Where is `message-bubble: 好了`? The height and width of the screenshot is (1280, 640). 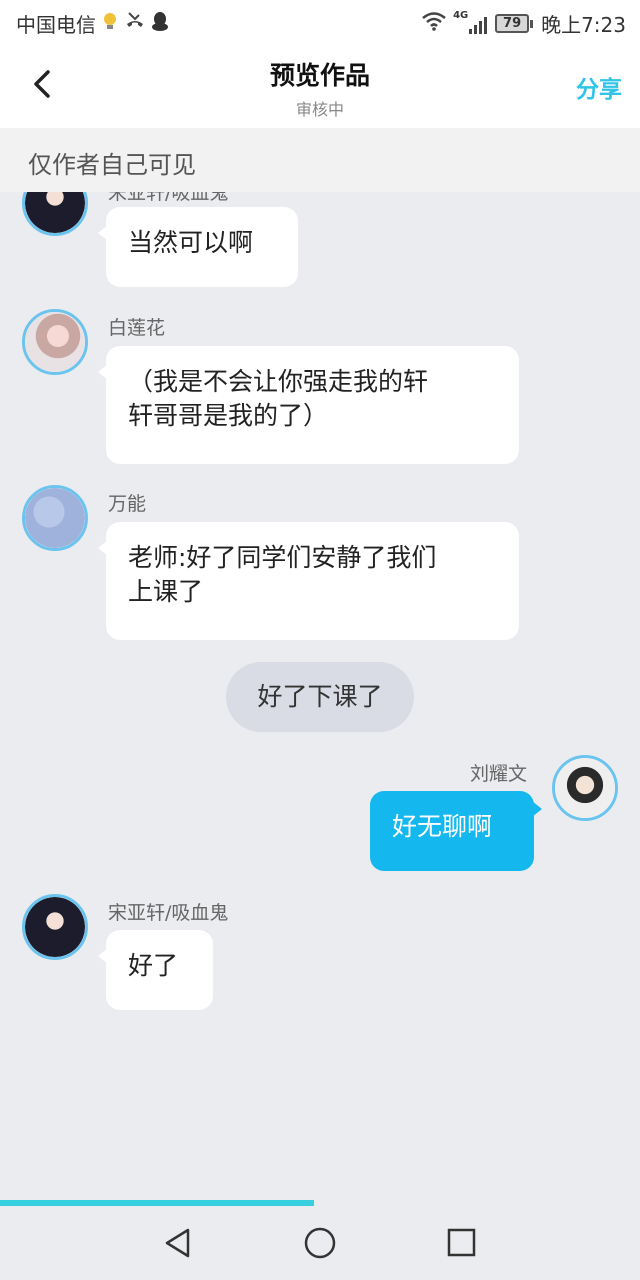 message-bubble: 好了 is located at coordinates (155, 970).